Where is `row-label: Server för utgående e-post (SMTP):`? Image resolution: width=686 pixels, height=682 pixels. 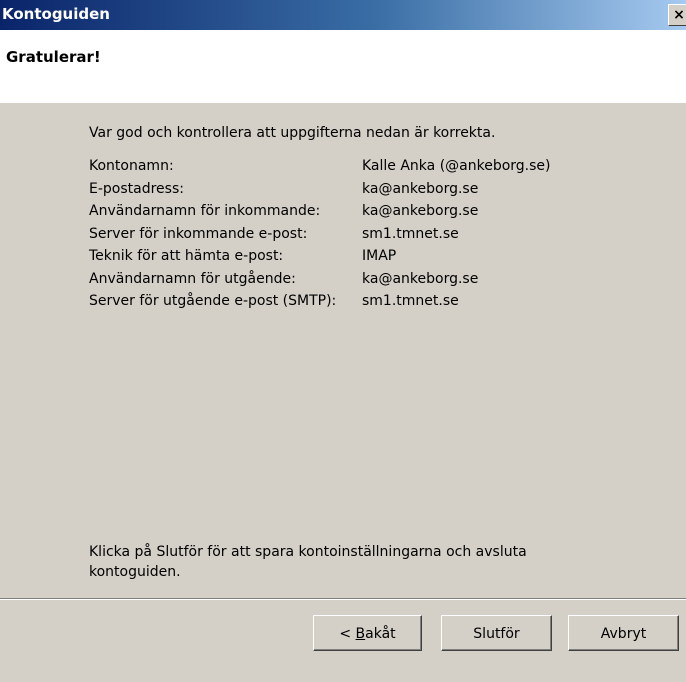 row-label: Server för utgående e-post (SMTP): is located at coordinates (213, 301).